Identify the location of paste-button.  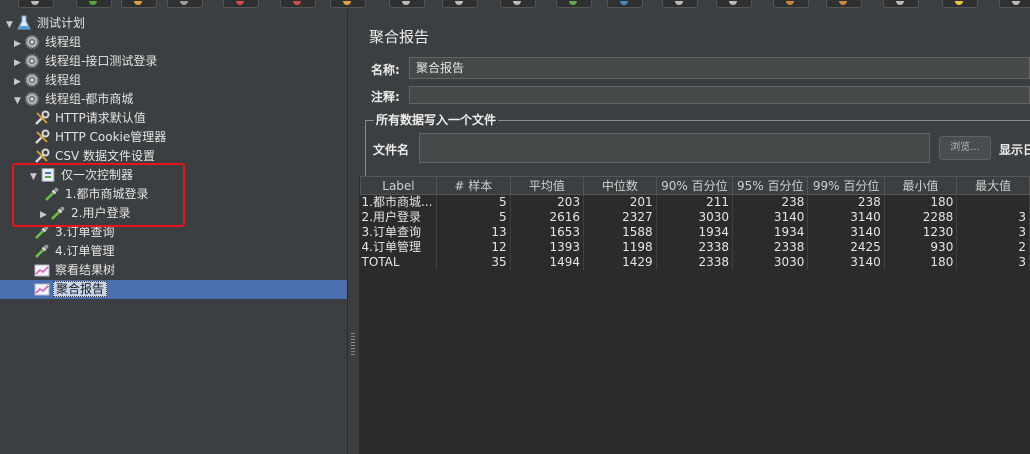
(348, 4).